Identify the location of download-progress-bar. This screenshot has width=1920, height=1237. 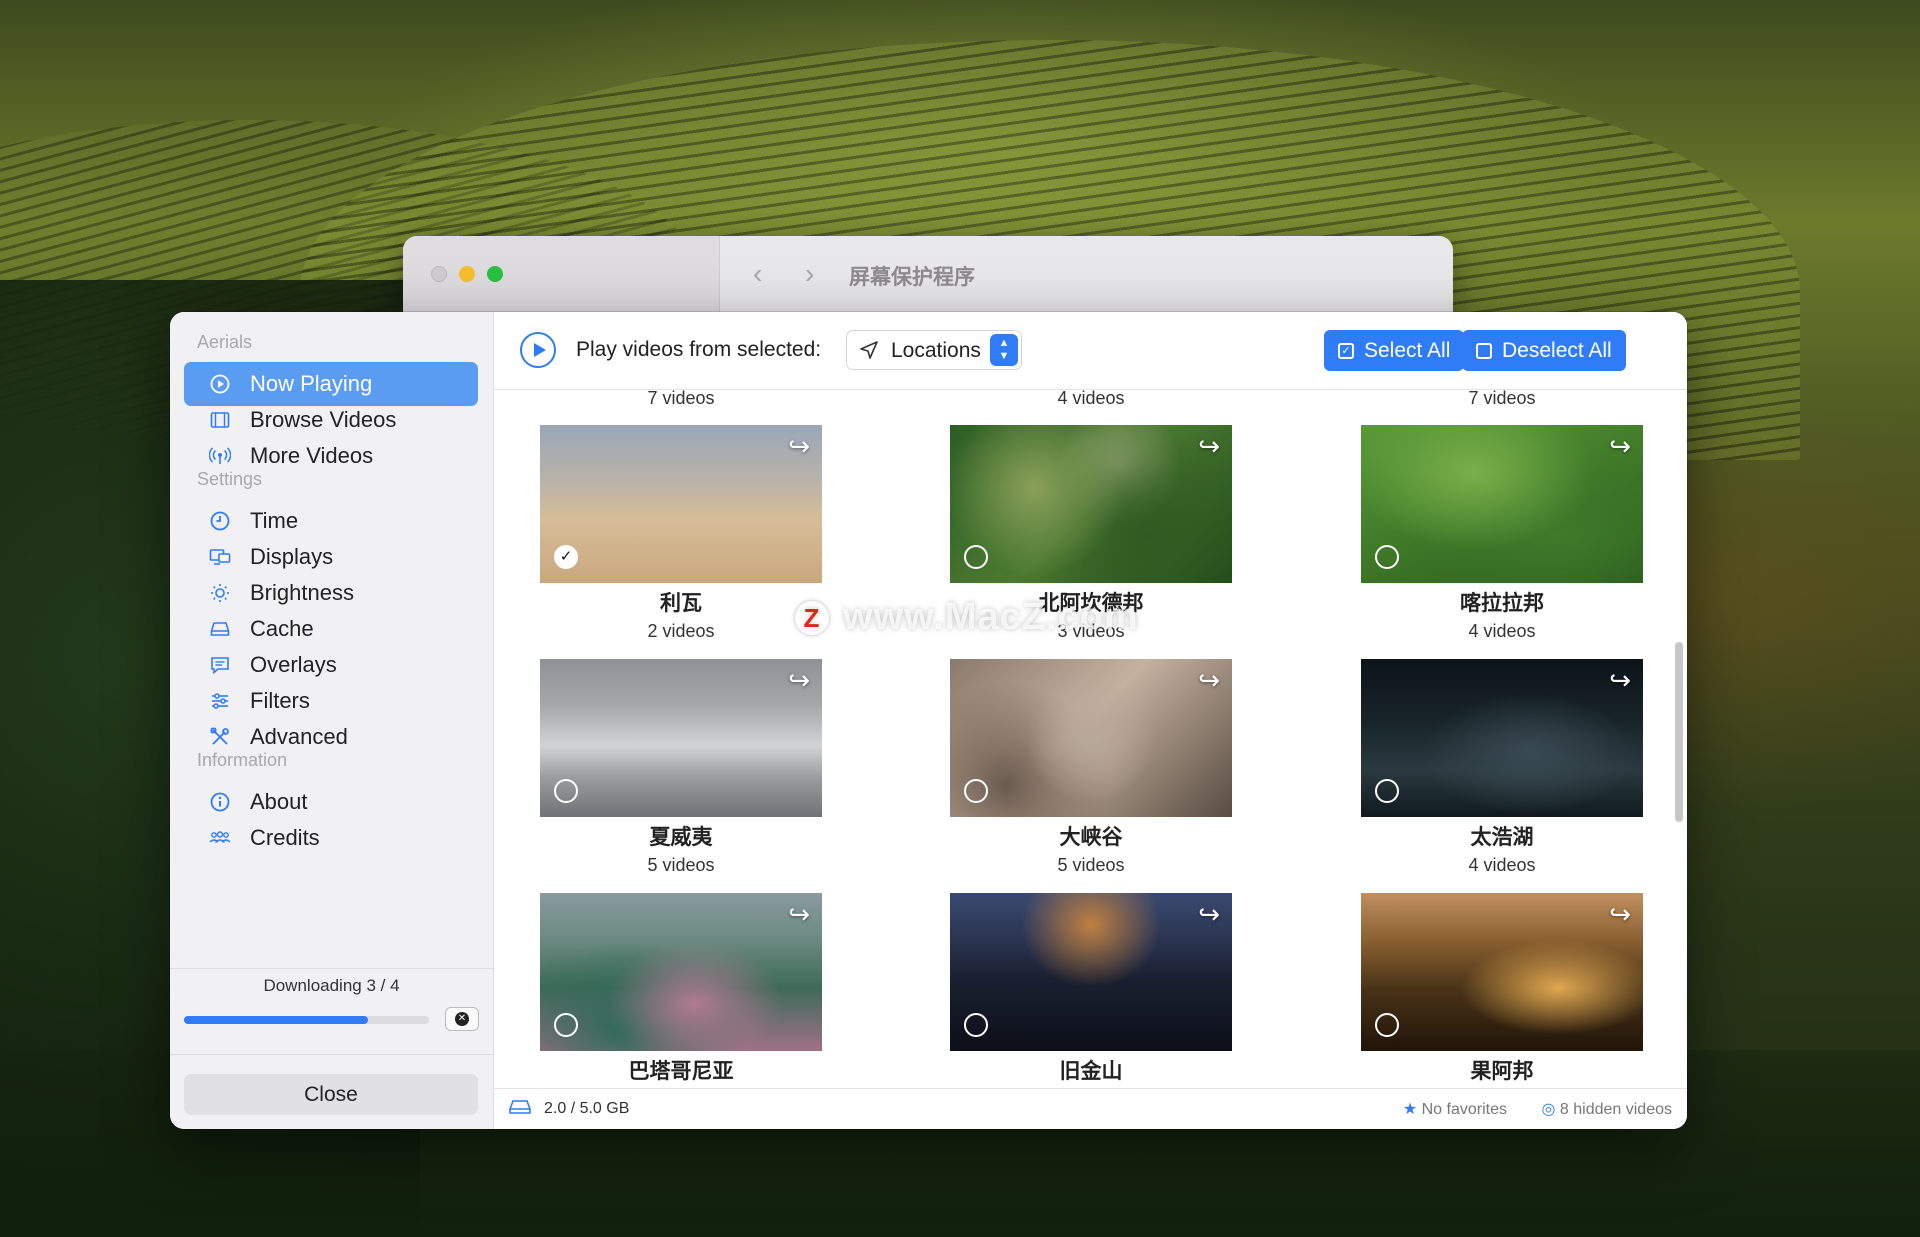
(306, 1020).